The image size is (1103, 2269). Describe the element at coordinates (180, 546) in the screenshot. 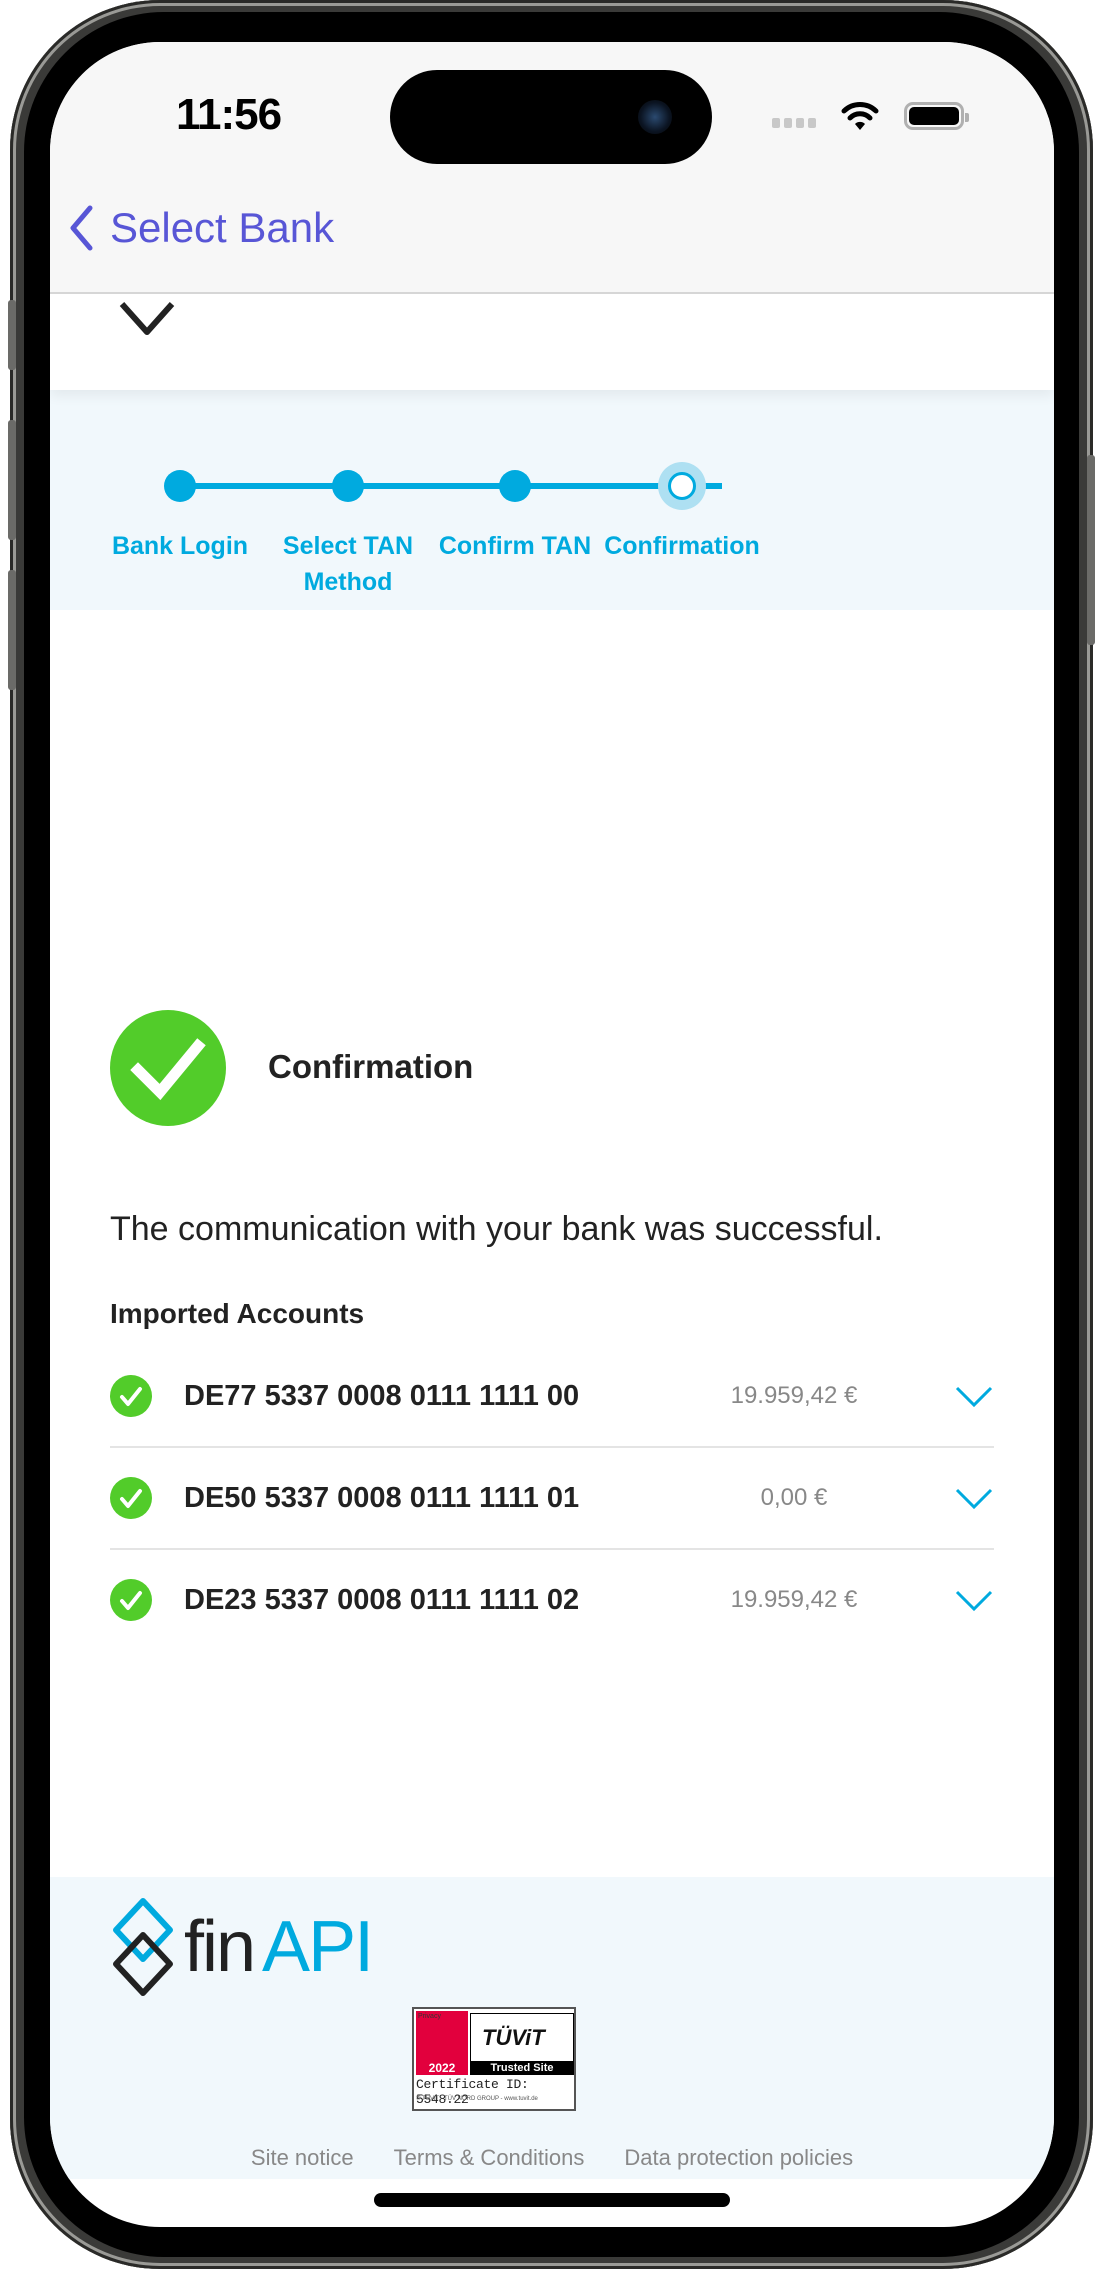

I see `step-label-bank-login: Bank Login` at that location.